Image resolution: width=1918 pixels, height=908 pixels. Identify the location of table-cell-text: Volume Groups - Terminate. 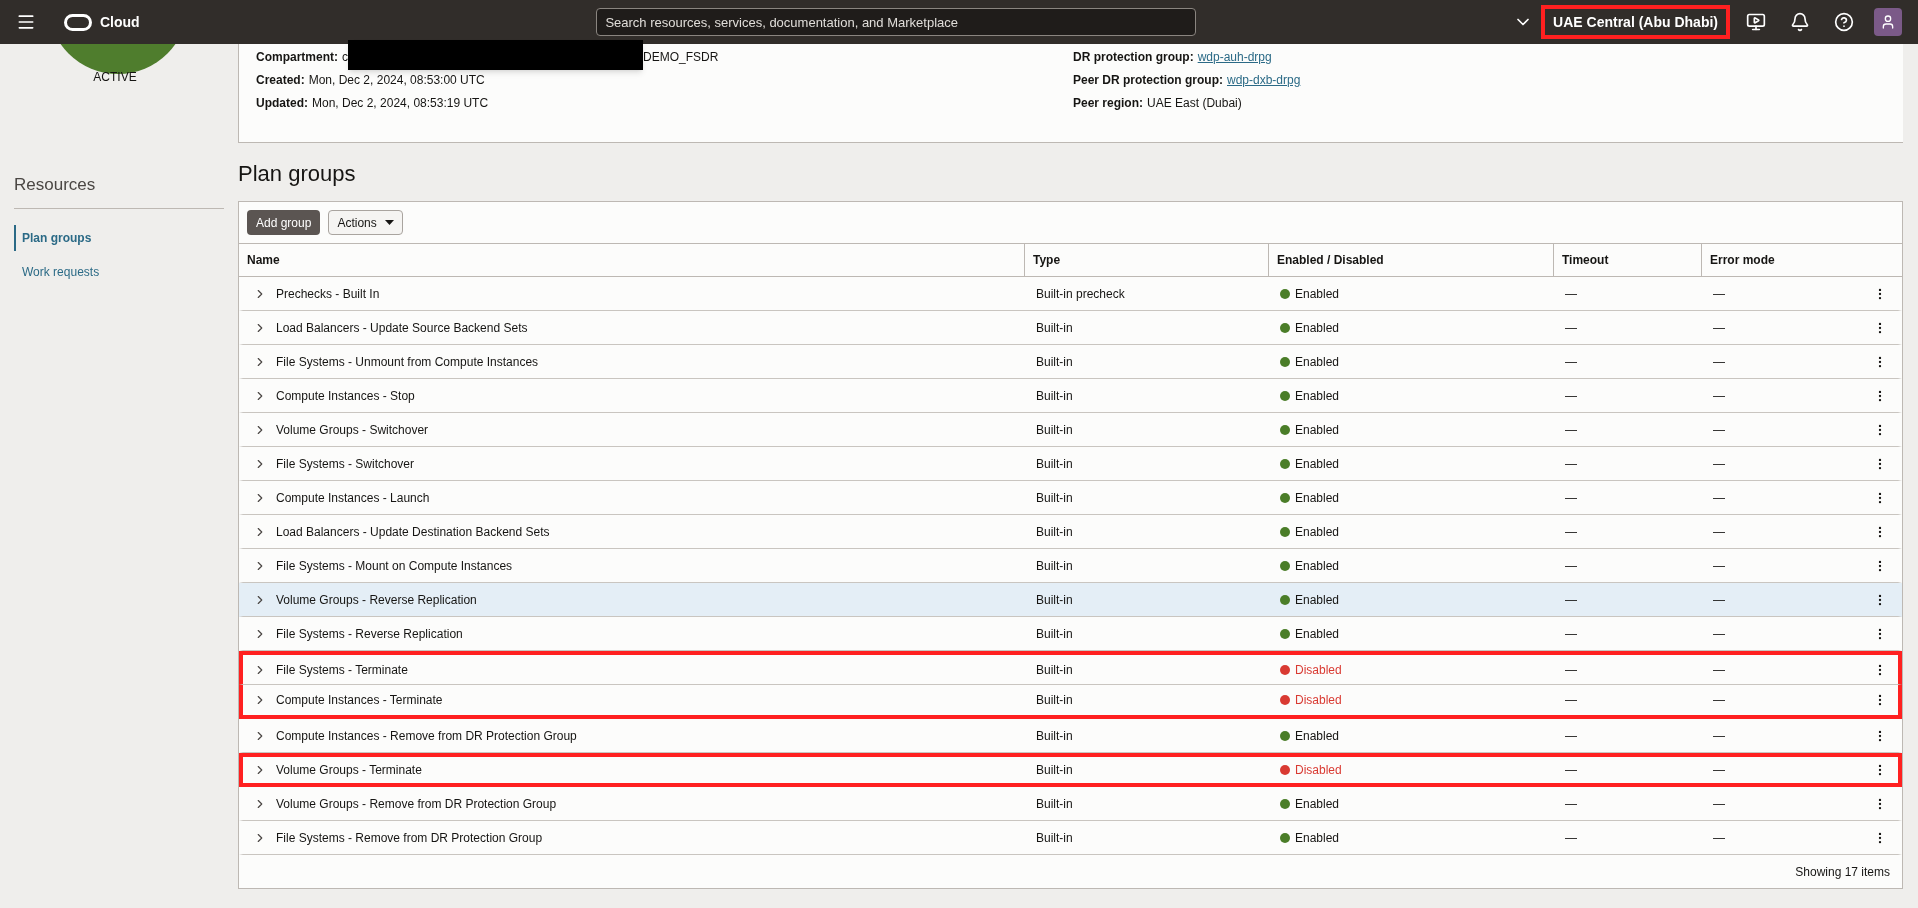
(349, 770).